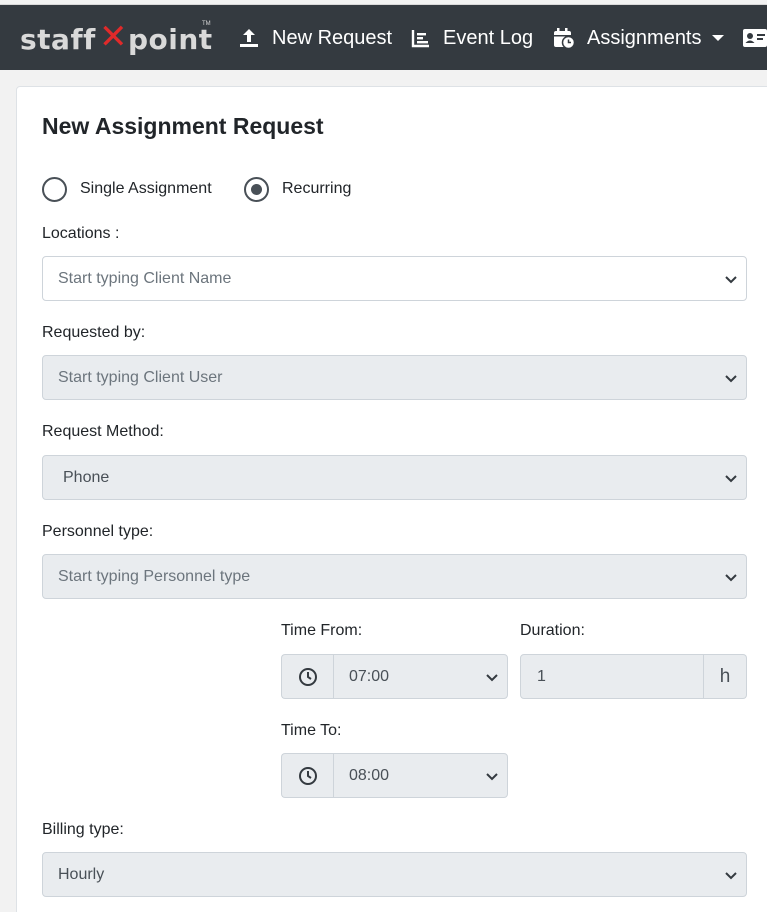  I want to click on time-from-select: 07:00, so click(420, 676).